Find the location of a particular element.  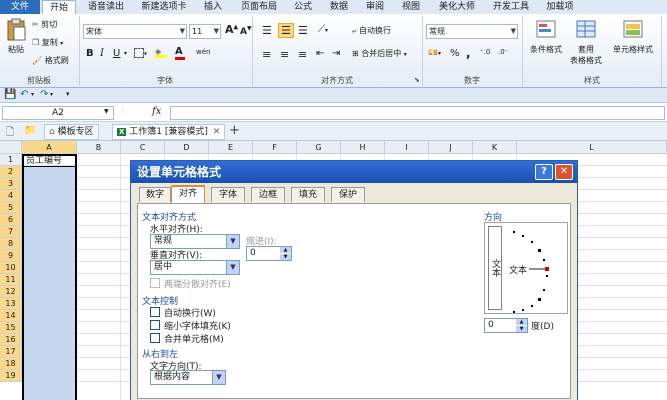

format-as-table-button: 套用 表格格式 is located at coordinates (586, 42).